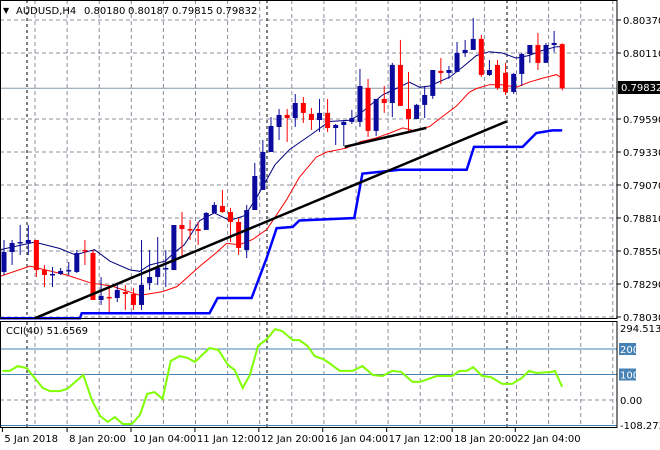 Image resolution: width=660 pixels, height=450 pixels. Describe the element at coordinates (292, 439) in the screenshot. I see `time-tick-label: 12 Jan 20:00` at that location.